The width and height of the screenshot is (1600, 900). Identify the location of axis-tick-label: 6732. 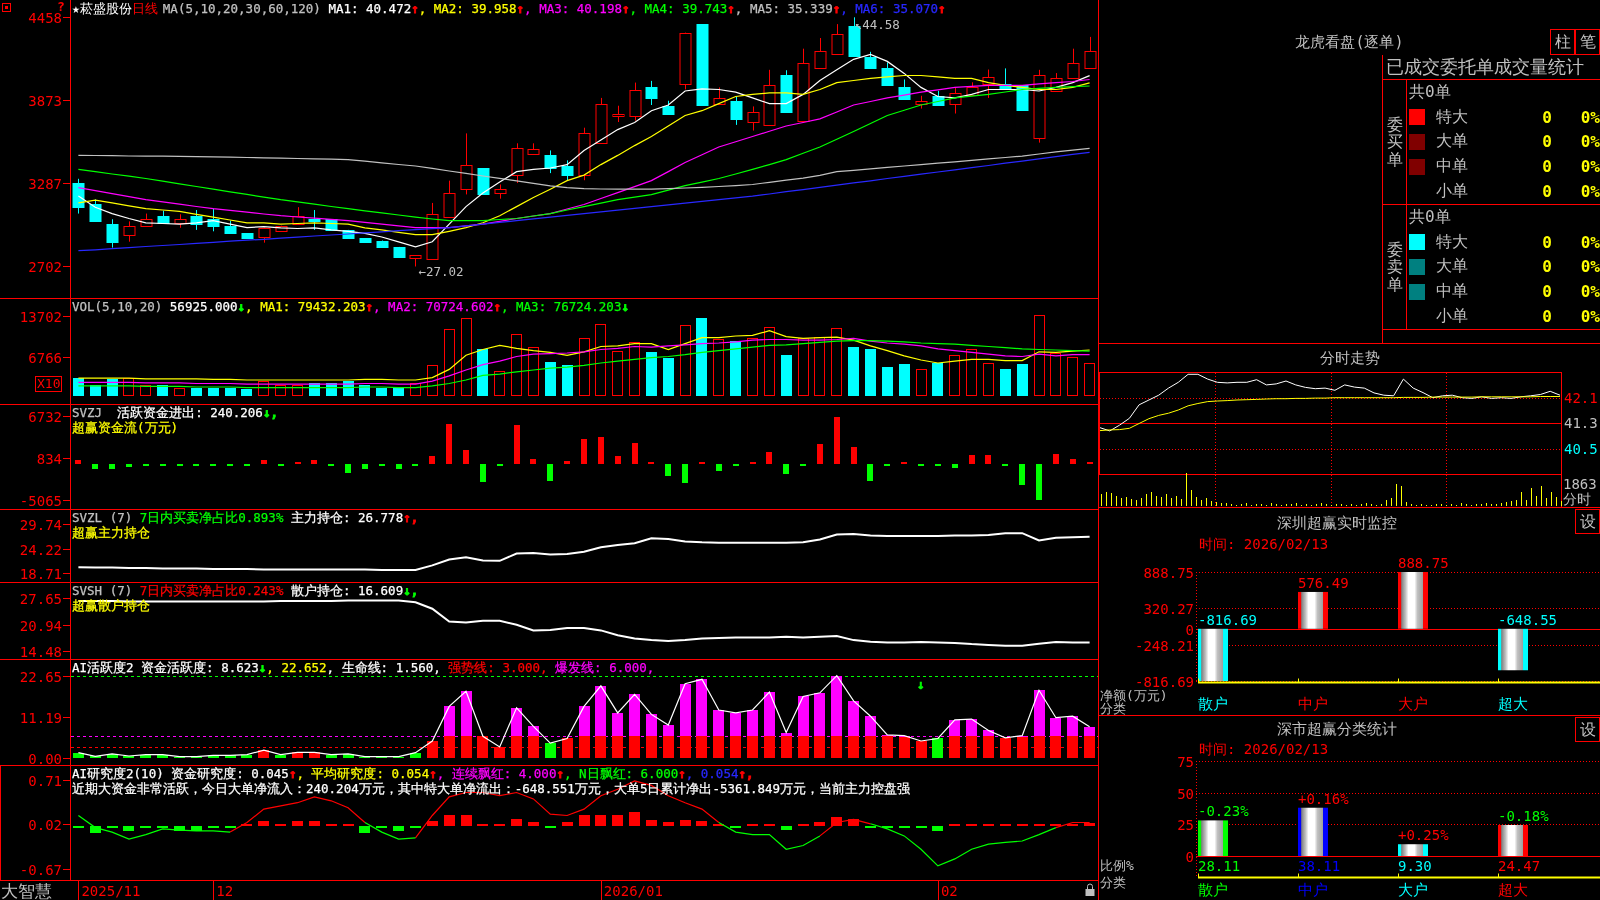
(45, 416).